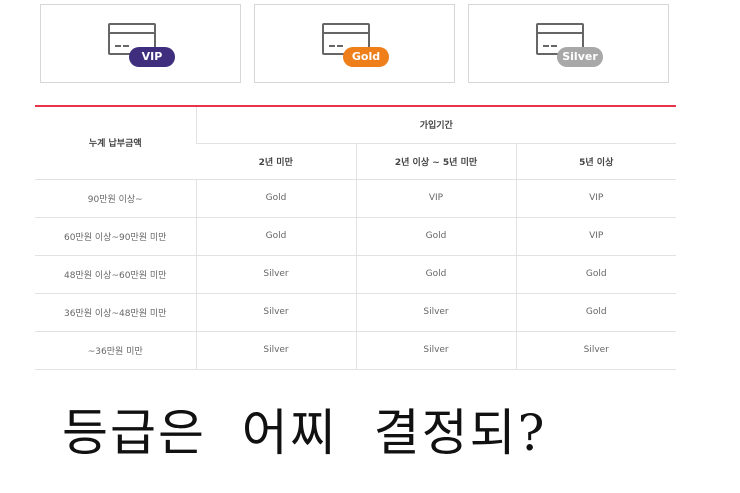 This screenshot has width=740, height=493. What do you see at coordinates (596, 161) in the screenshot?
I see `column-header: 5년 이상` at bounding box center [596, 161].